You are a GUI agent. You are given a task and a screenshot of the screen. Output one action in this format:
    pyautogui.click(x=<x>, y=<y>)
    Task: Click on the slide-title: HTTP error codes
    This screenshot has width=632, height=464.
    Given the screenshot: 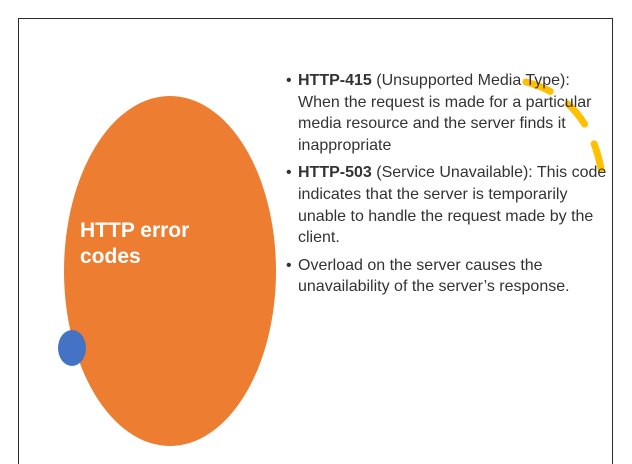 What is the action you would take?
    pyautogui.click(x=135, y=243)
    